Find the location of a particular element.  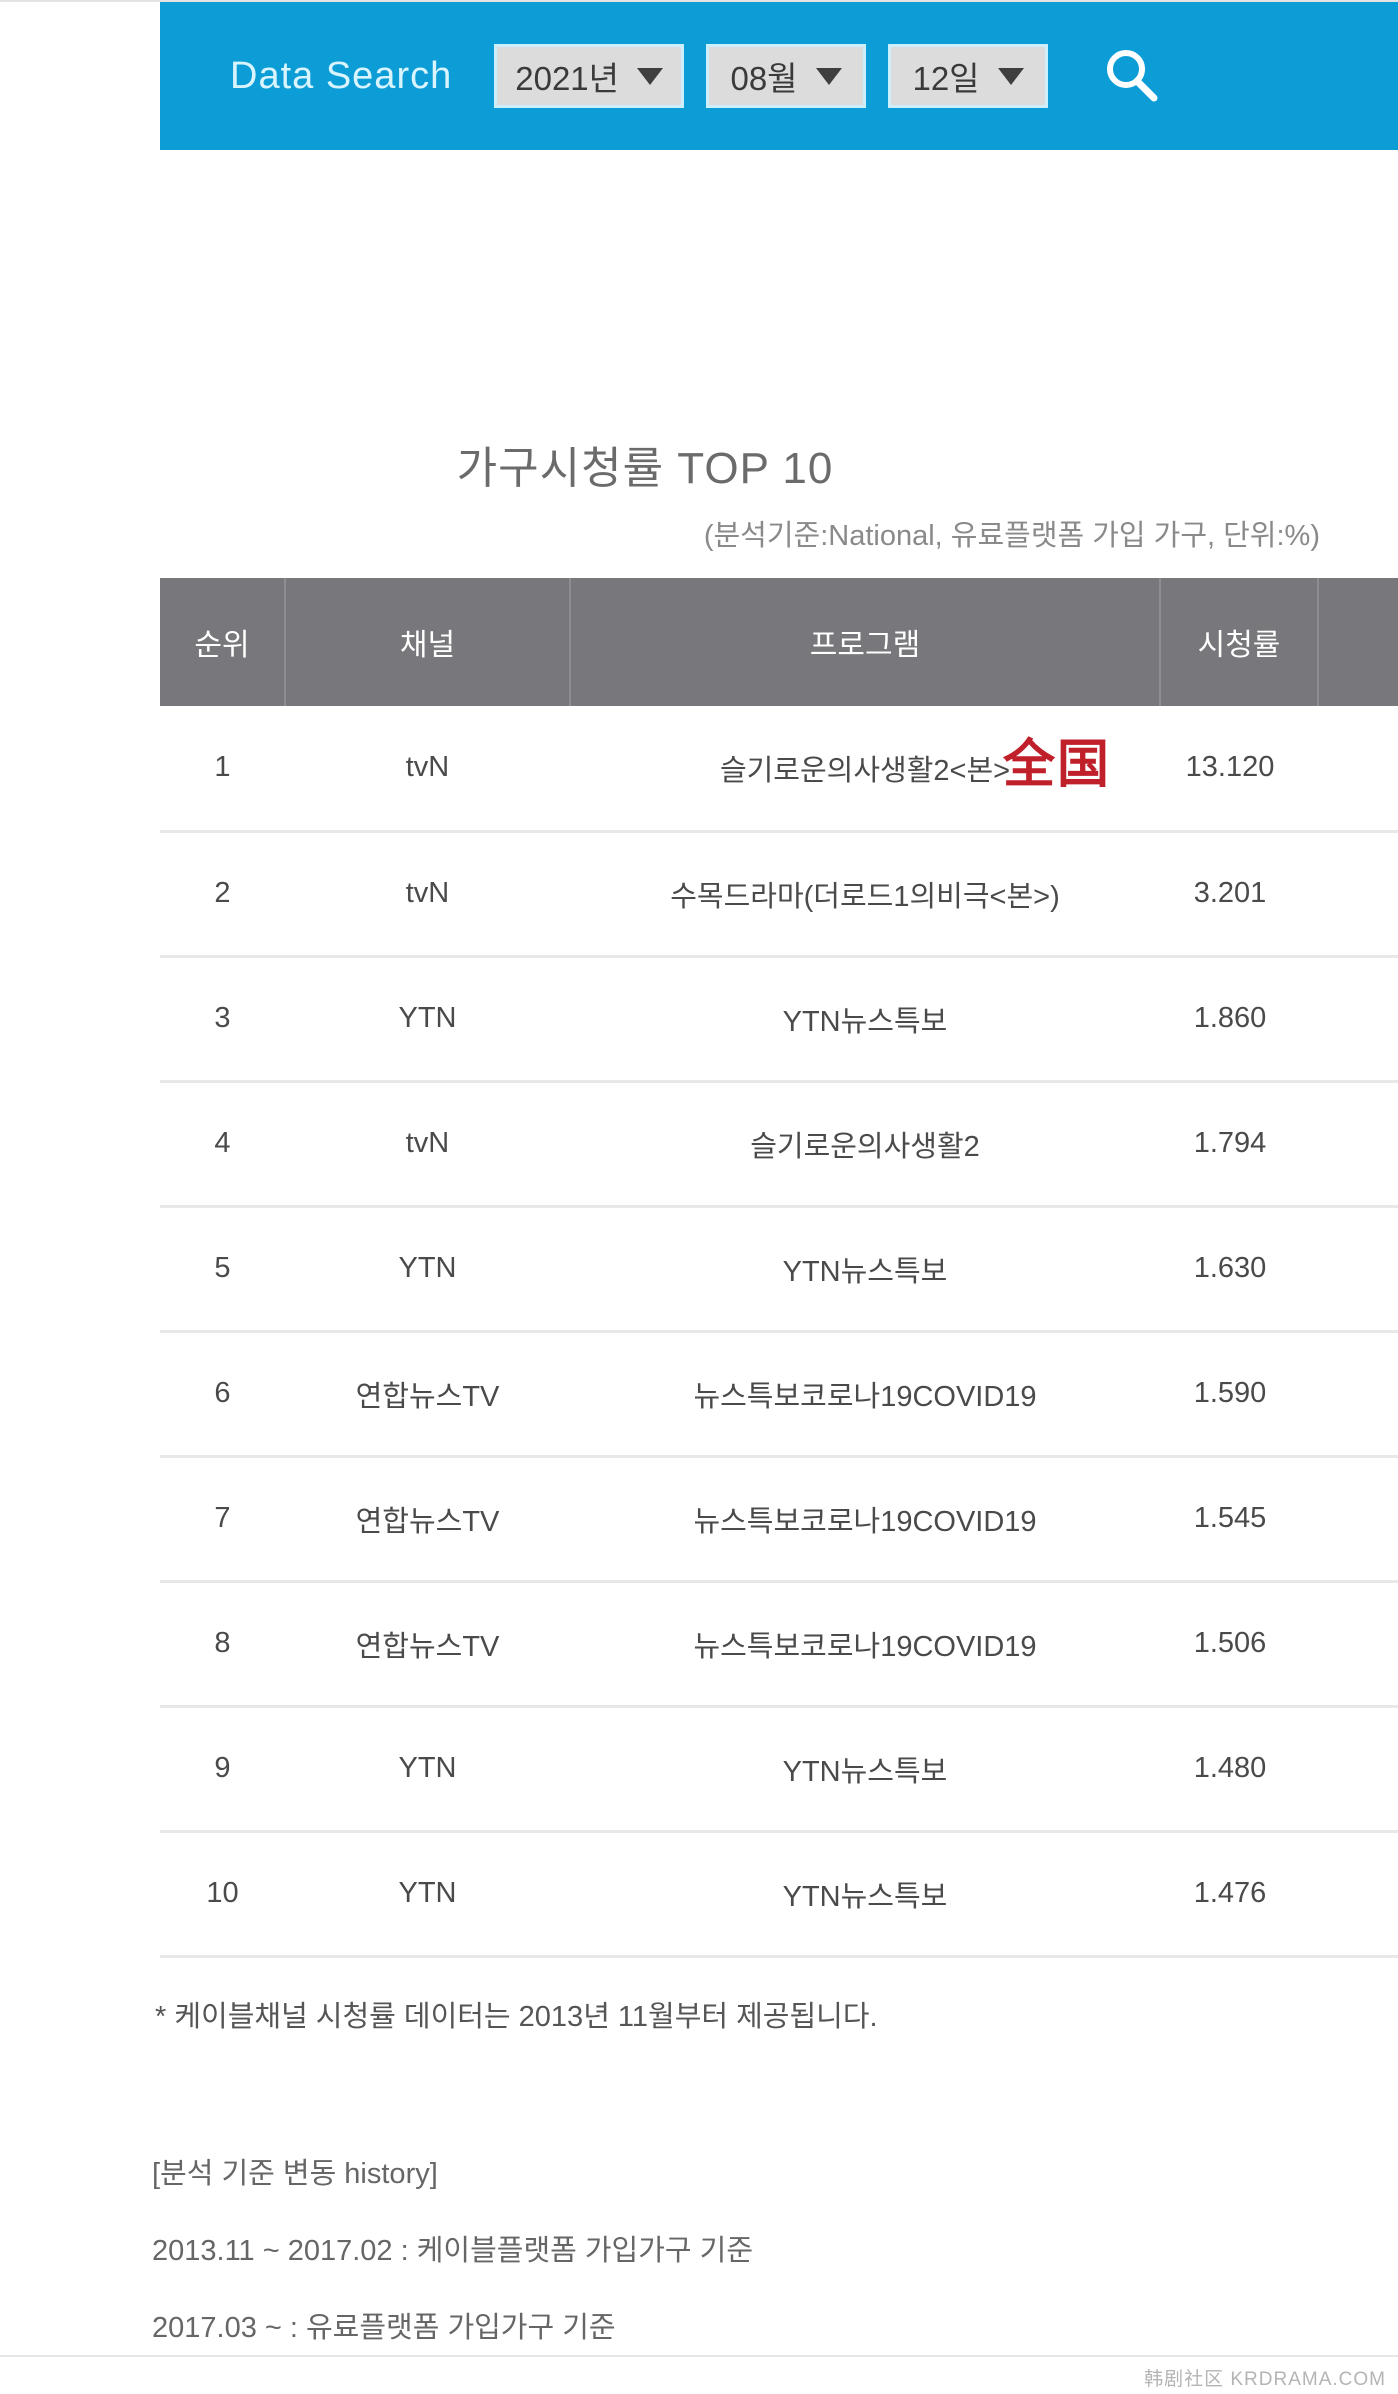

national-stamp: 全国 is located at coordinates (1057, 765).